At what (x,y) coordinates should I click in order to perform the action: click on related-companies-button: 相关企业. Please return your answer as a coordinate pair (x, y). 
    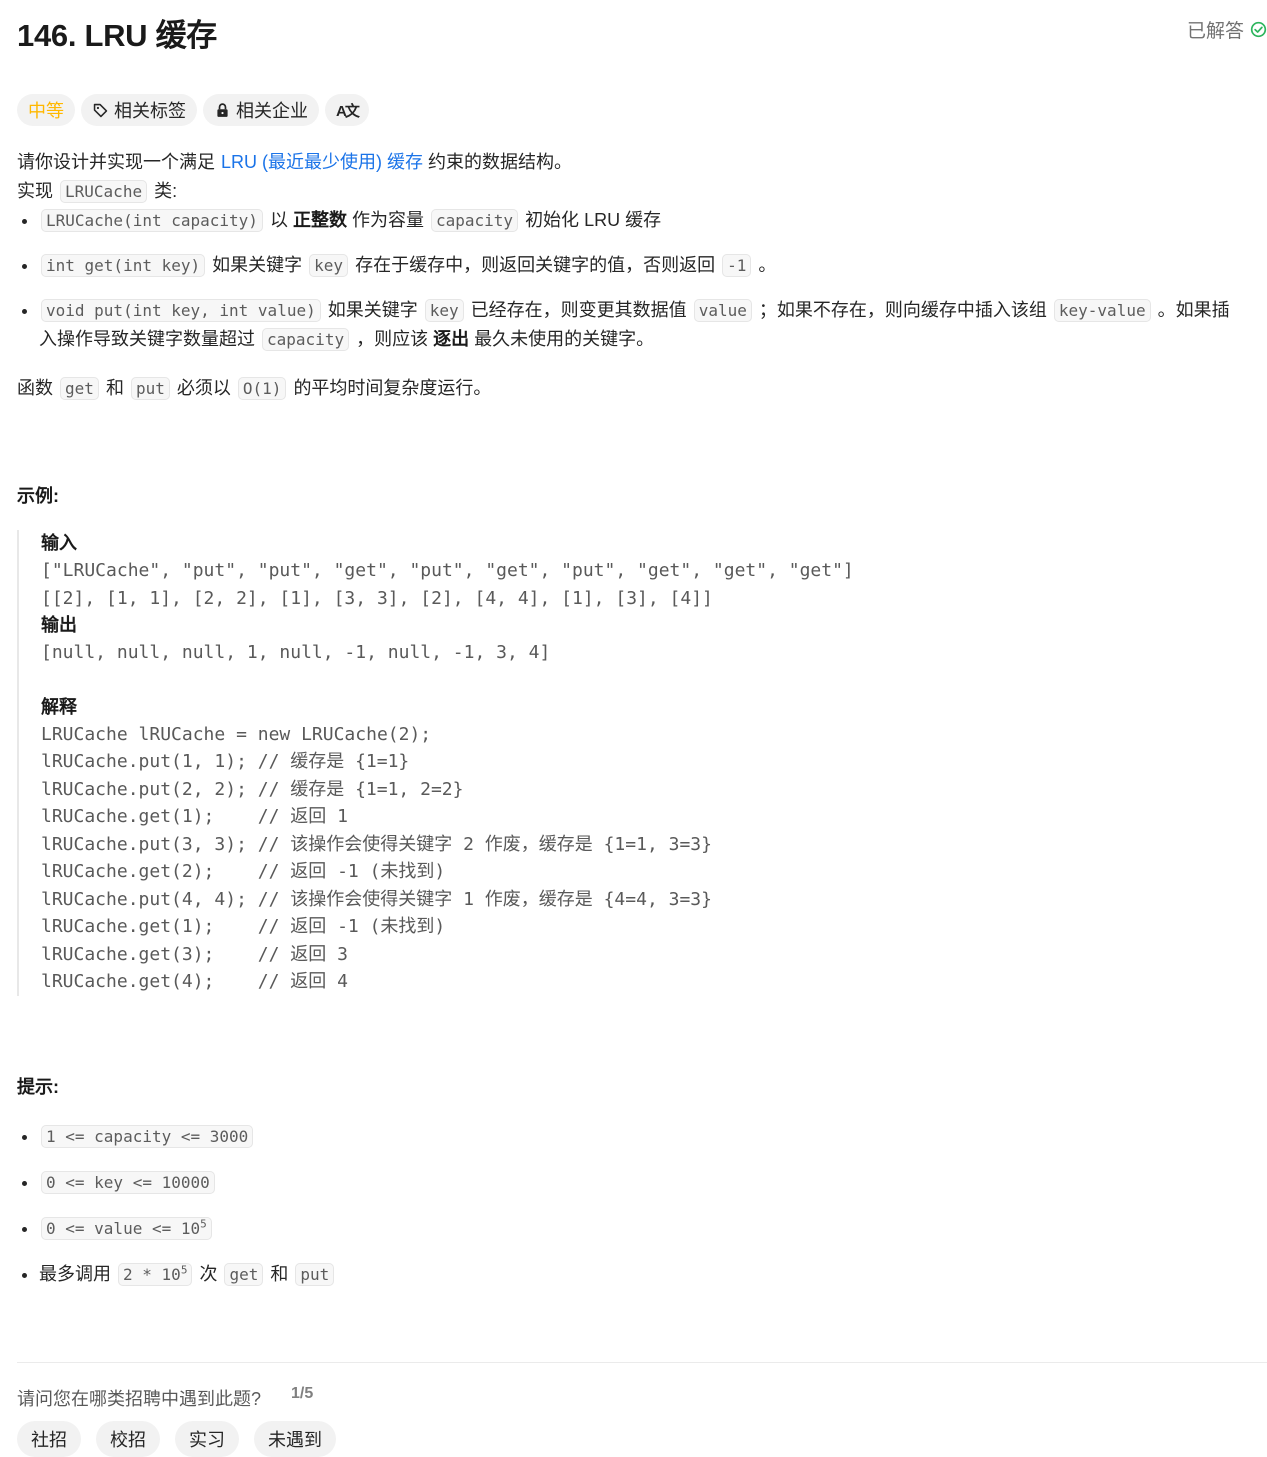
    Looking at the image, I should click on (261, 110).